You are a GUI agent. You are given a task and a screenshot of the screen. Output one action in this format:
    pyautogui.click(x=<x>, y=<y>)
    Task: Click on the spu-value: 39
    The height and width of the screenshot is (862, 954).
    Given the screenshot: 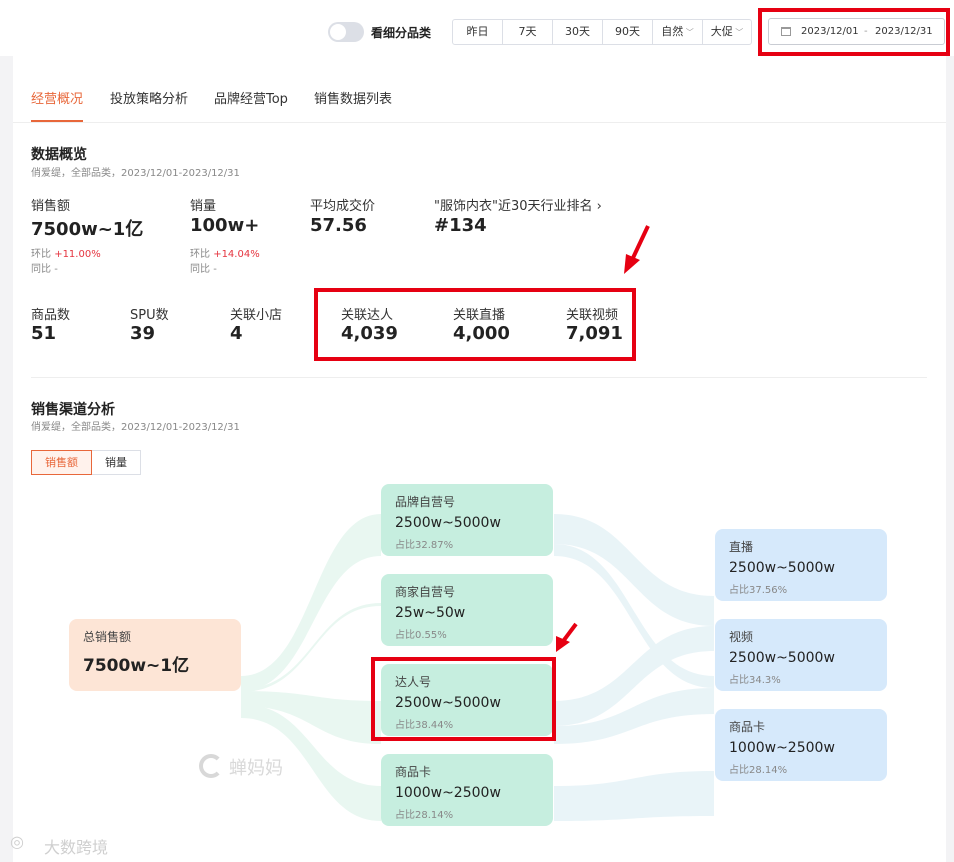 What is the action you would take?
    pyautogui.click(x=143, y=333)
    